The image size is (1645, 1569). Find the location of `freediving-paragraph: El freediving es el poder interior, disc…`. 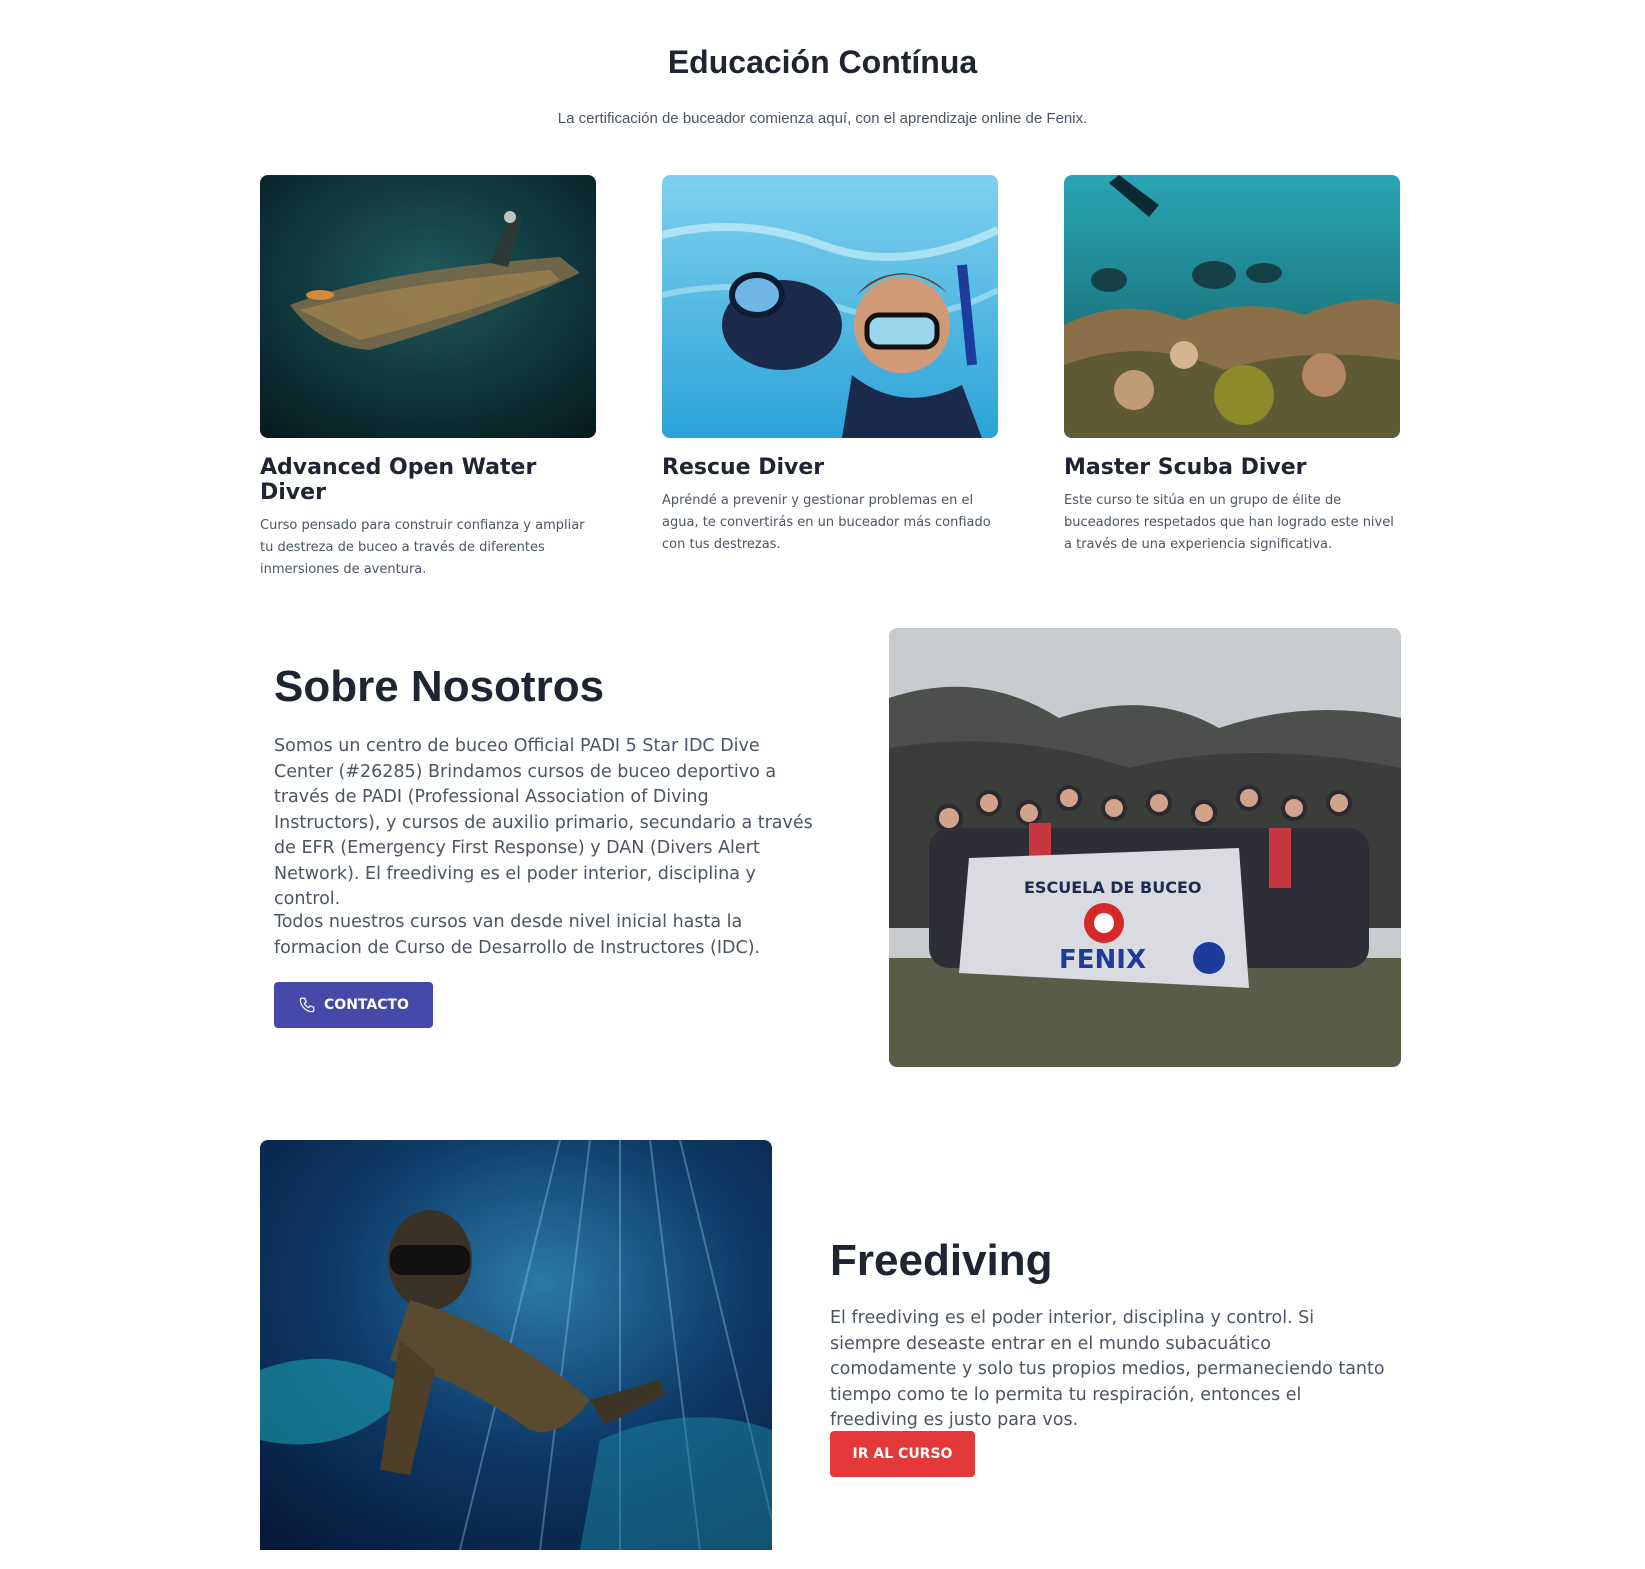

freediving-paragraph: El freediving es el poder interior, disc… is located at coordinates (1107, 1369).